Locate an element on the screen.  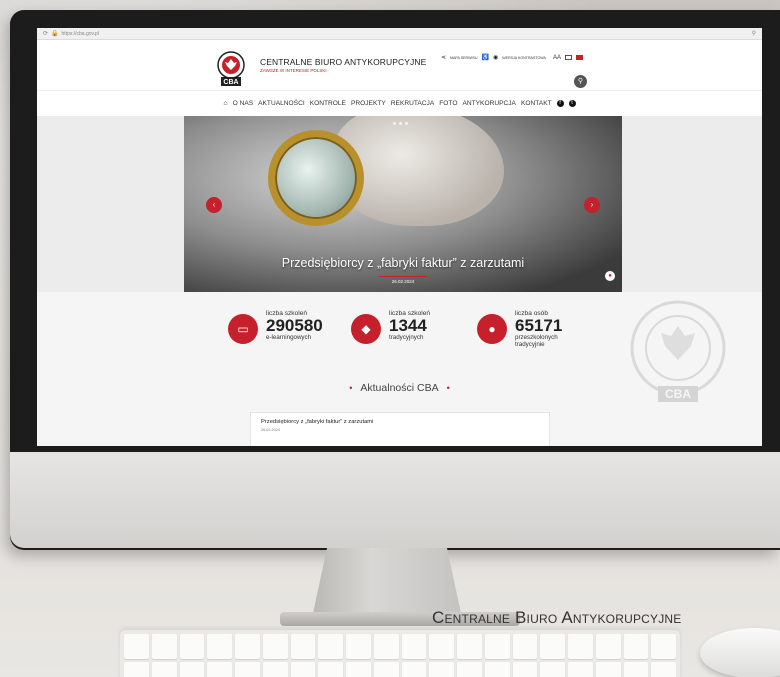
graduation-cap-icon: ◆ is located at coordinates (366, 329).